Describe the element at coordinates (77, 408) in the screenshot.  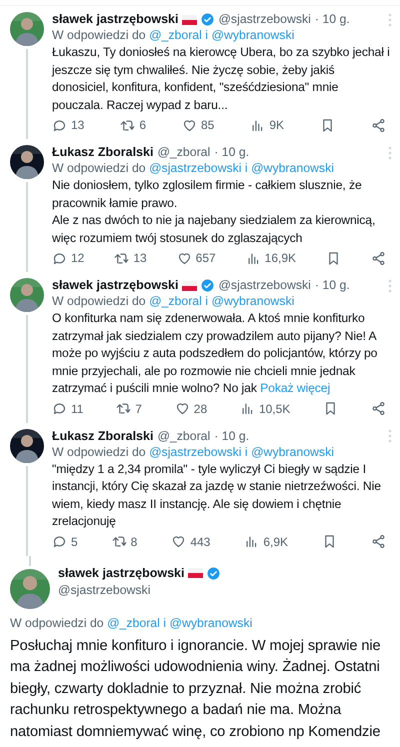
I see `count: 11` at that location.